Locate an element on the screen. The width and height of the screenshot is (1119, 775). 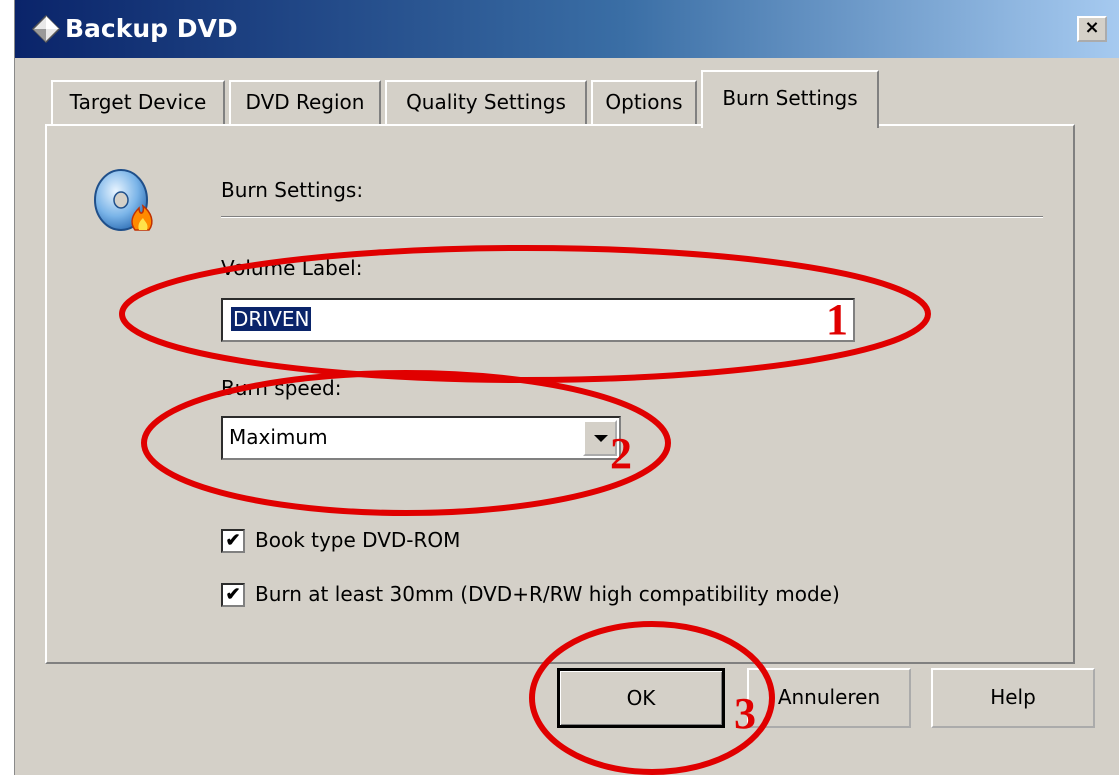
cancel-button: Annuleren is located at coordinates (829, 698).